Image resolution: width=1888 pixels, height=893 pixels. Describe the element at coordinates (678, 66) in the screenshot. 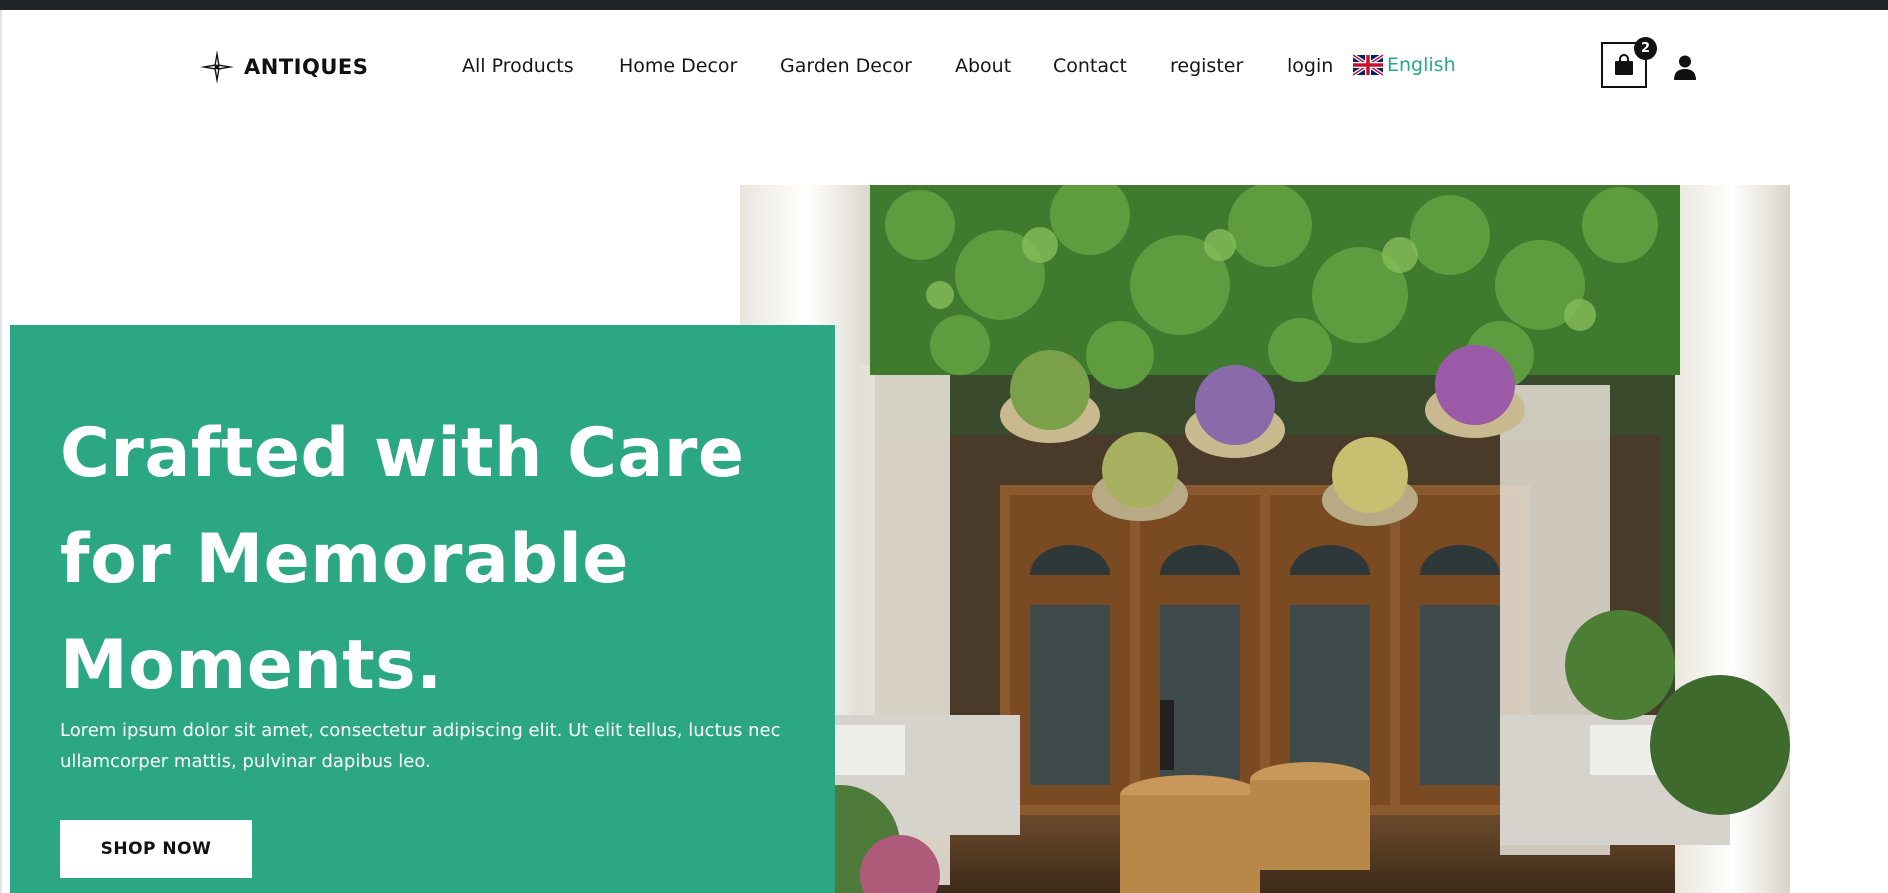

I see `nav-home-decor: Home Decor` at that location.